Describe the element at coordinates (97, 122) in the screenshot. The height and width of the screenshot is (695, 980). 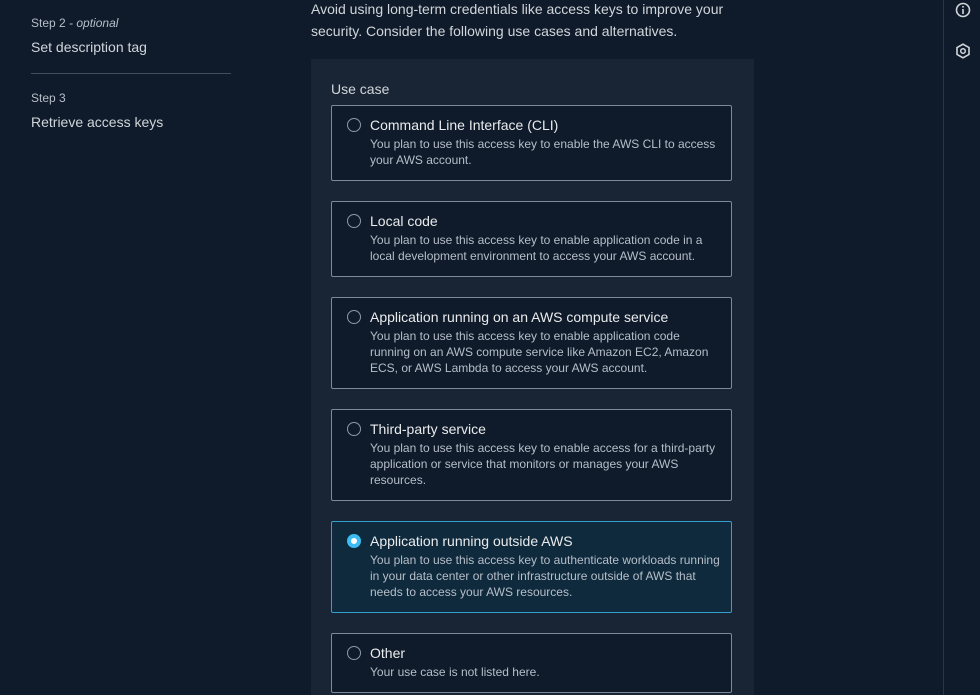
I see `step-title: Retrieve access keys` at that location.